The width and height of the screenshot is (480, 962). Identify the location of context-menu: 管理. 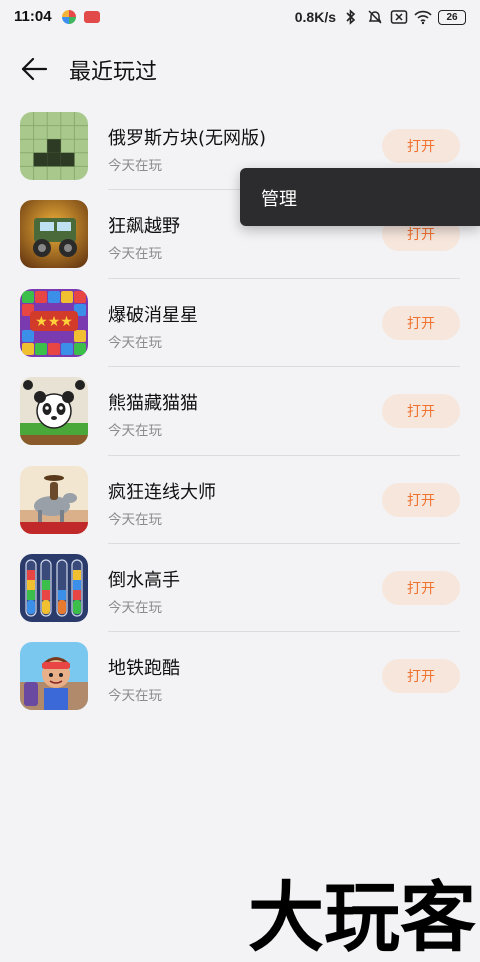
(360, 197).